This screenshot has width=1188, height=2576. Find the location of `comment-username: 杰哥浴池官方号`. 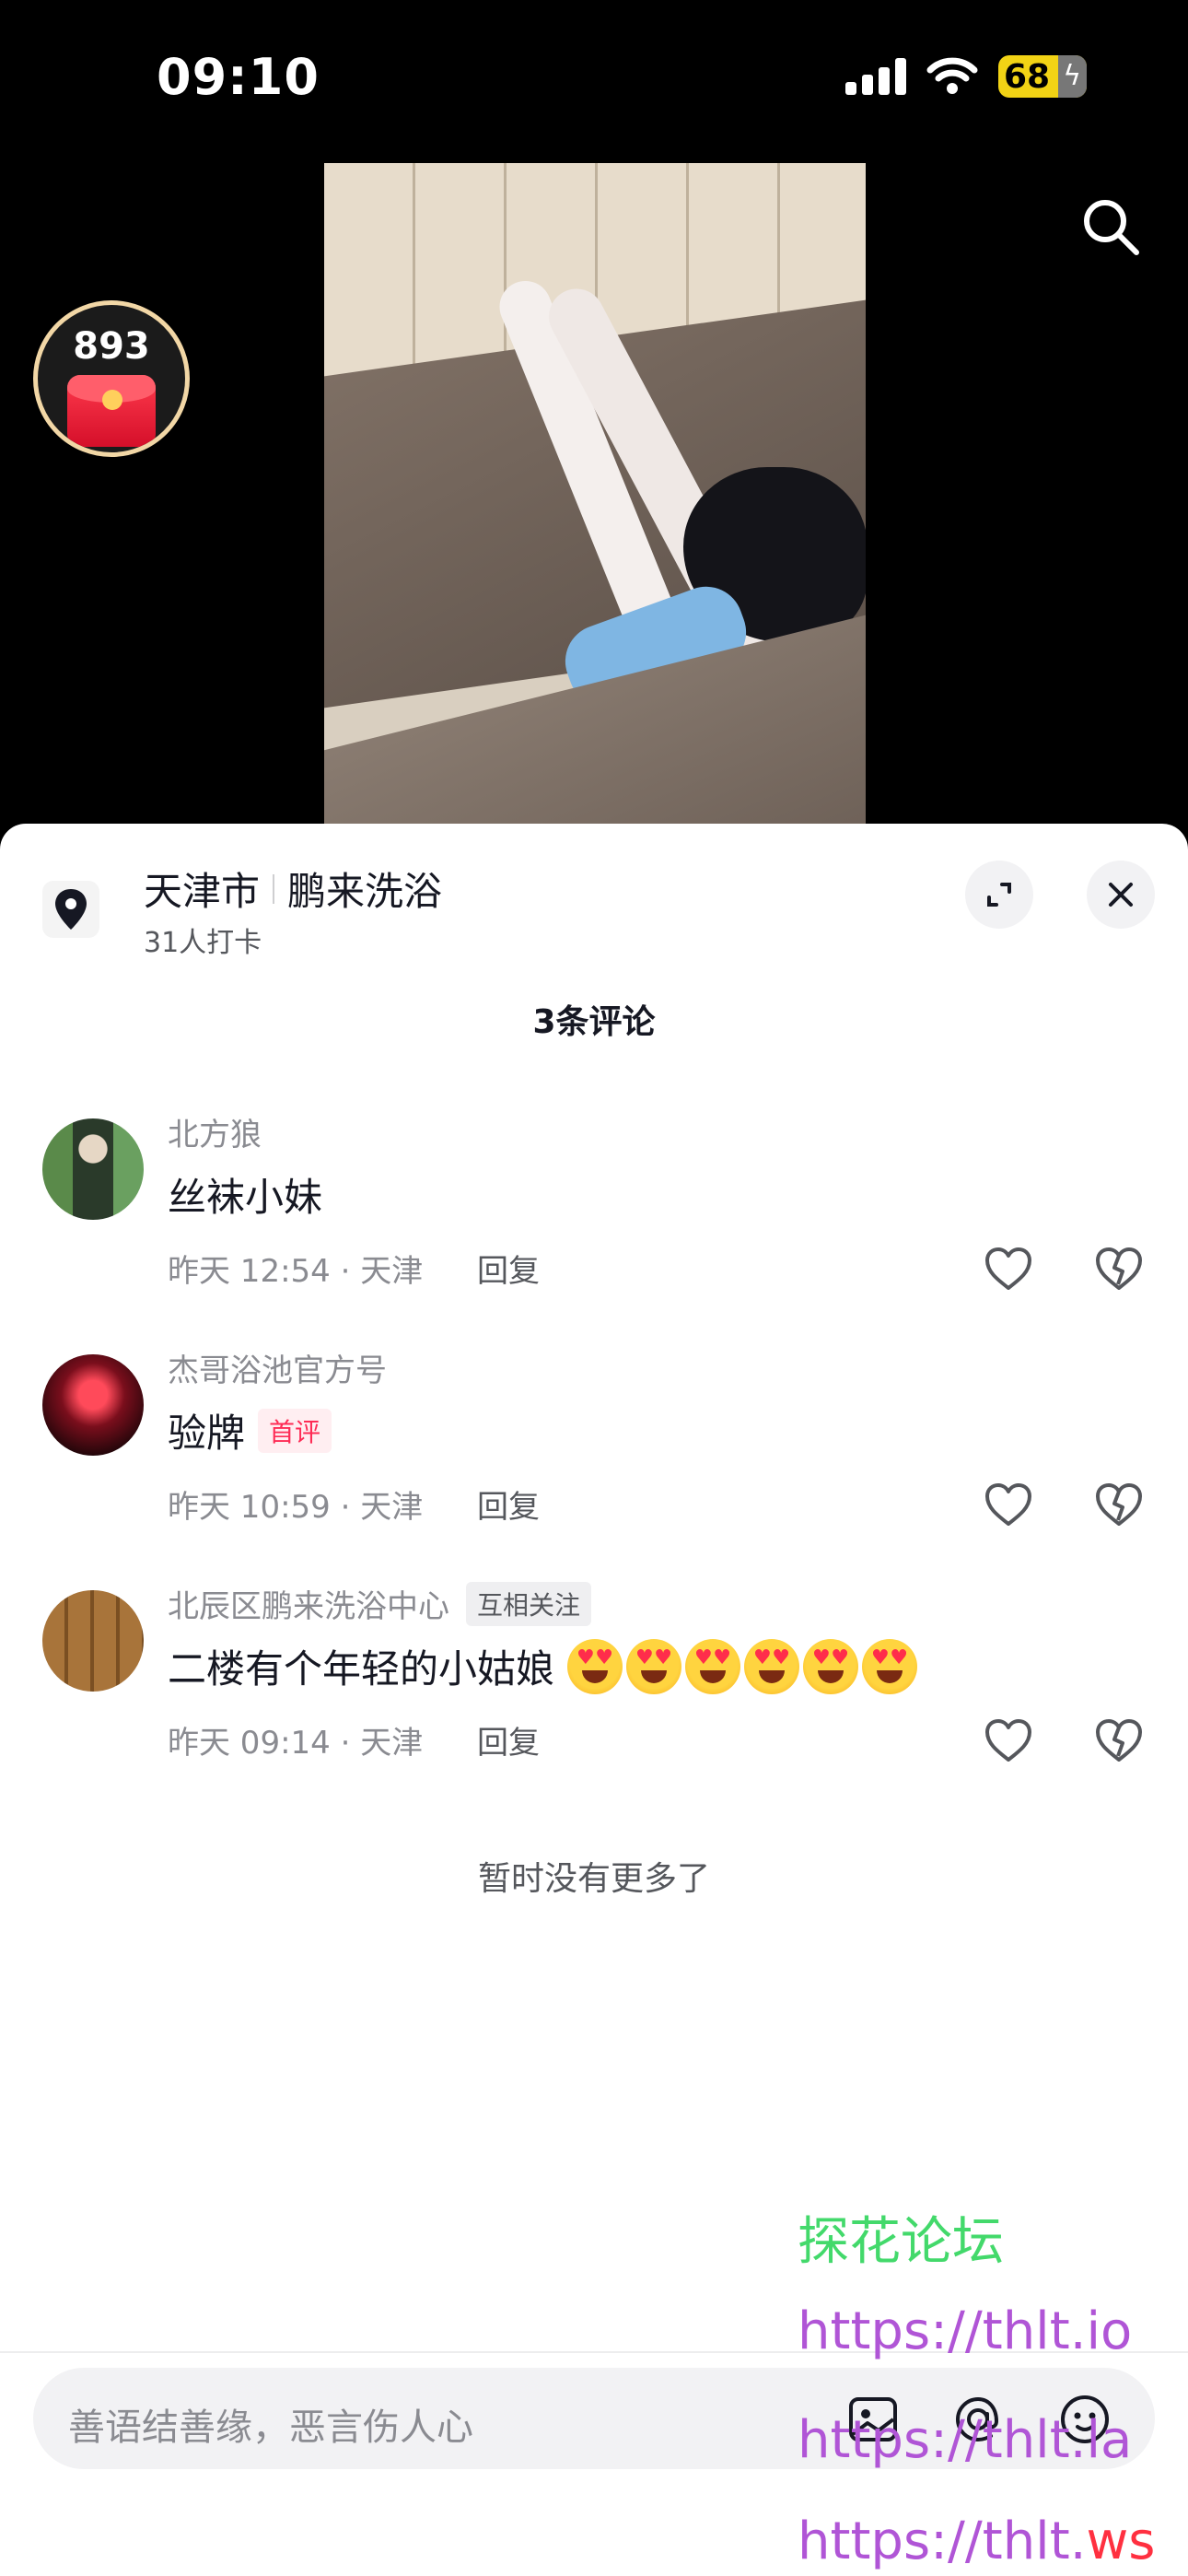

comment-username: 杰哥浴池官方号 is located at coordinates (277, 1367).